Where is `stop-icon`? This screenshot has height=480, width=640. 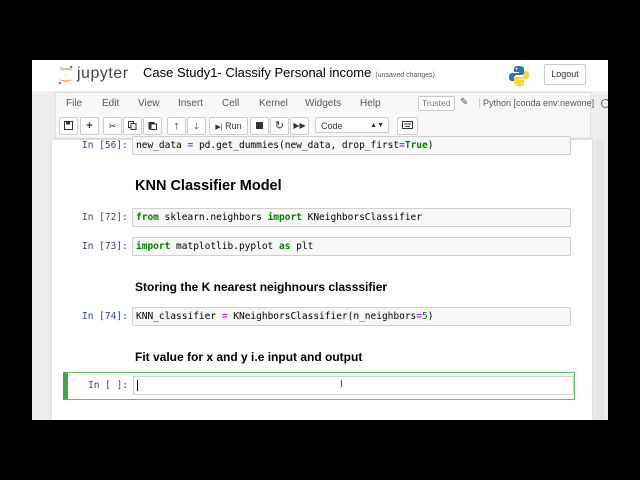
stop-icon is located at coordinates (259, 125).